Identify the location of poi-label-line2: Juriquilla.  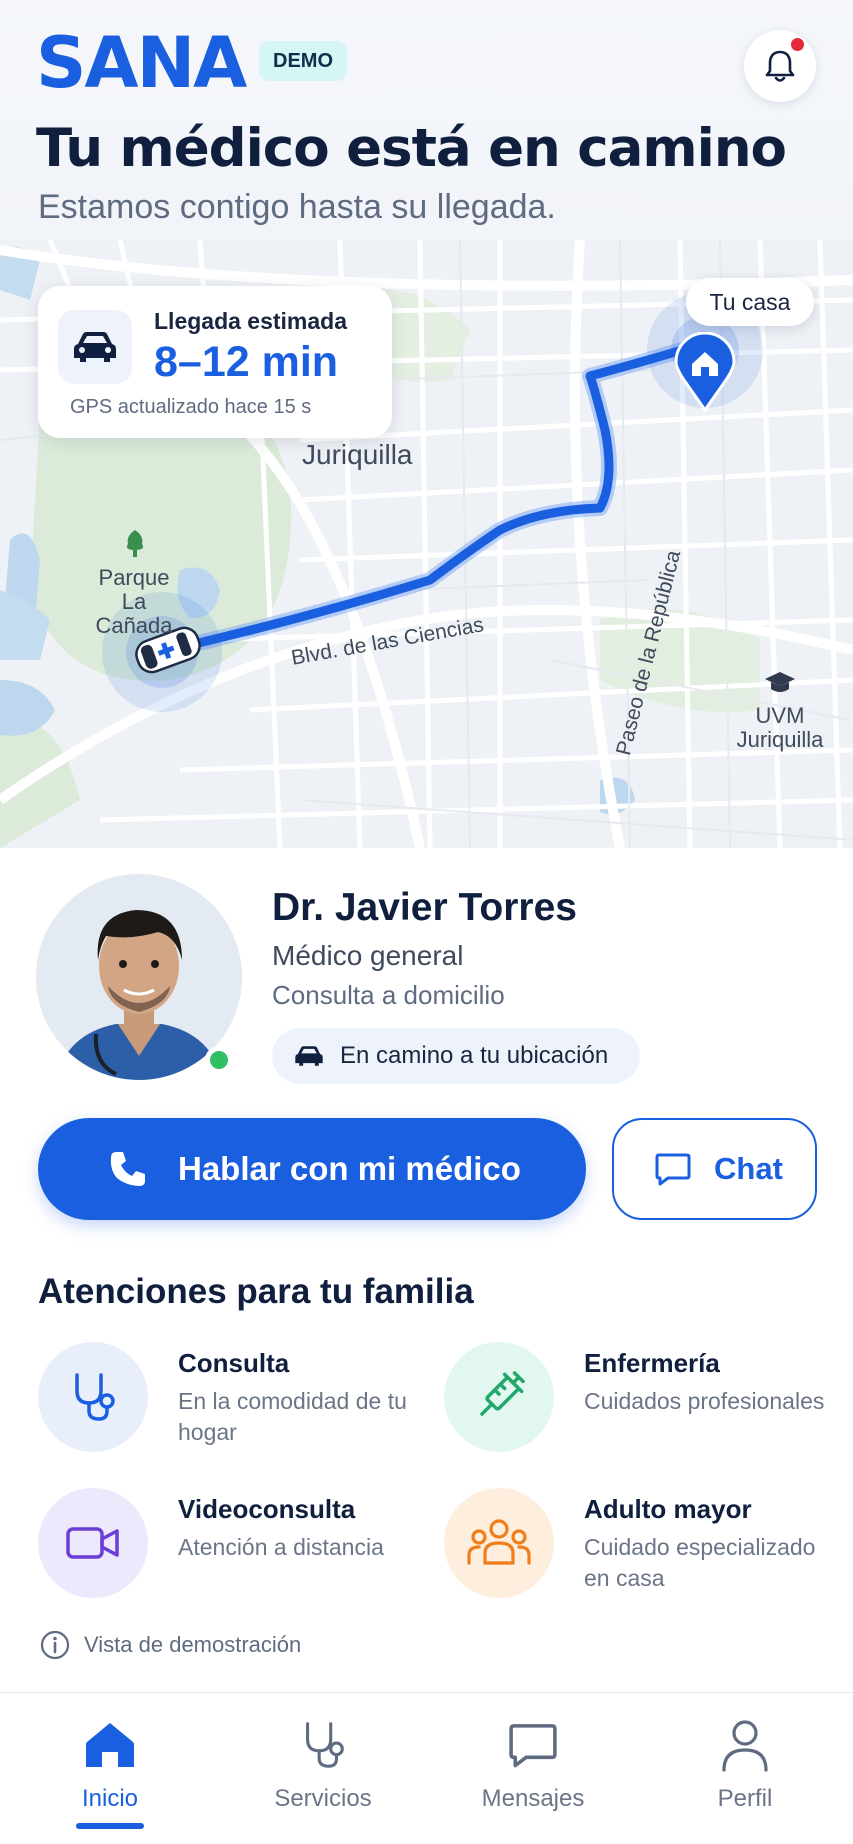
(780, 740).